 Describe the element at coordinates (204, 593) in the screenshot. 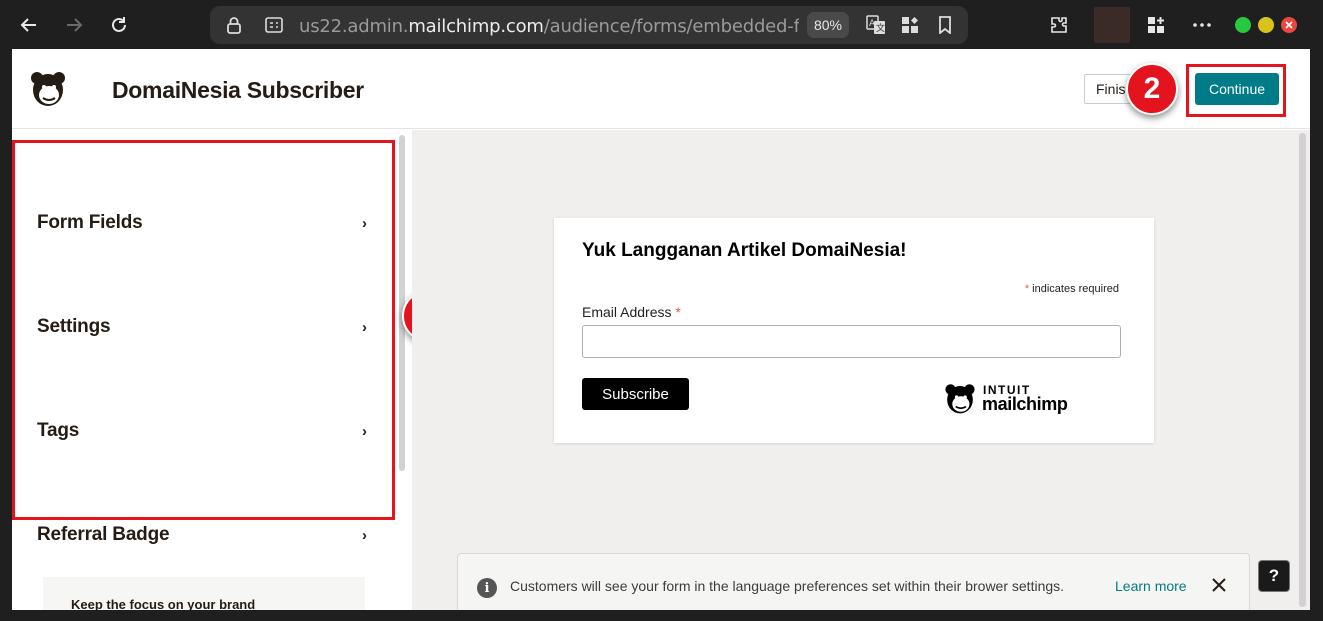

I see `brand-promo-card: Keep the focus on your brand` at that location.